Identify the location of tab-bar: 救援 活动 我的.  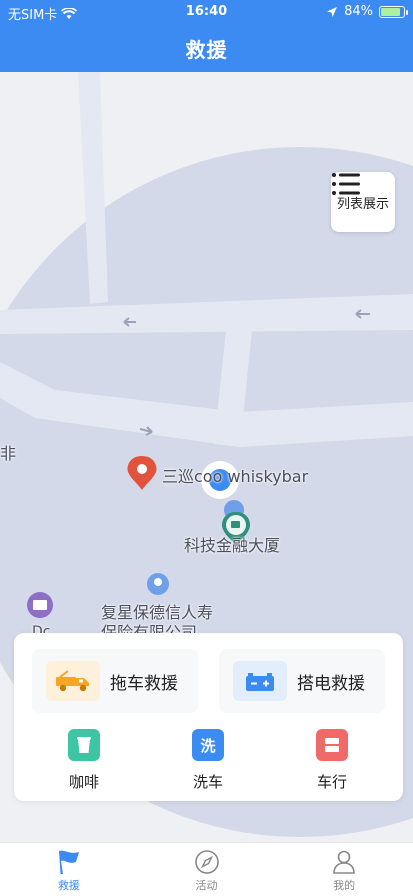
(206, 869).